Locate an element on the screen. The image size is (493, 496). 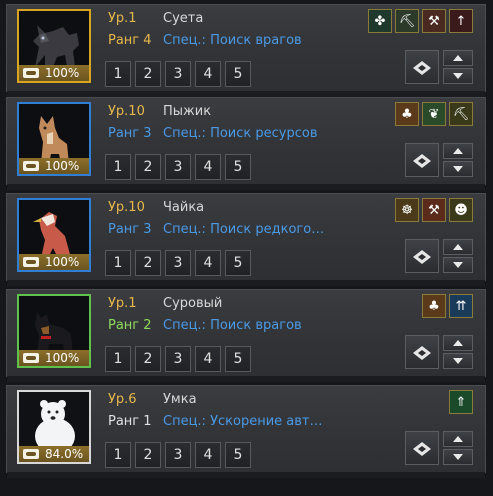
hammer-icon: ⚒ is located at coordinates (434, 210).